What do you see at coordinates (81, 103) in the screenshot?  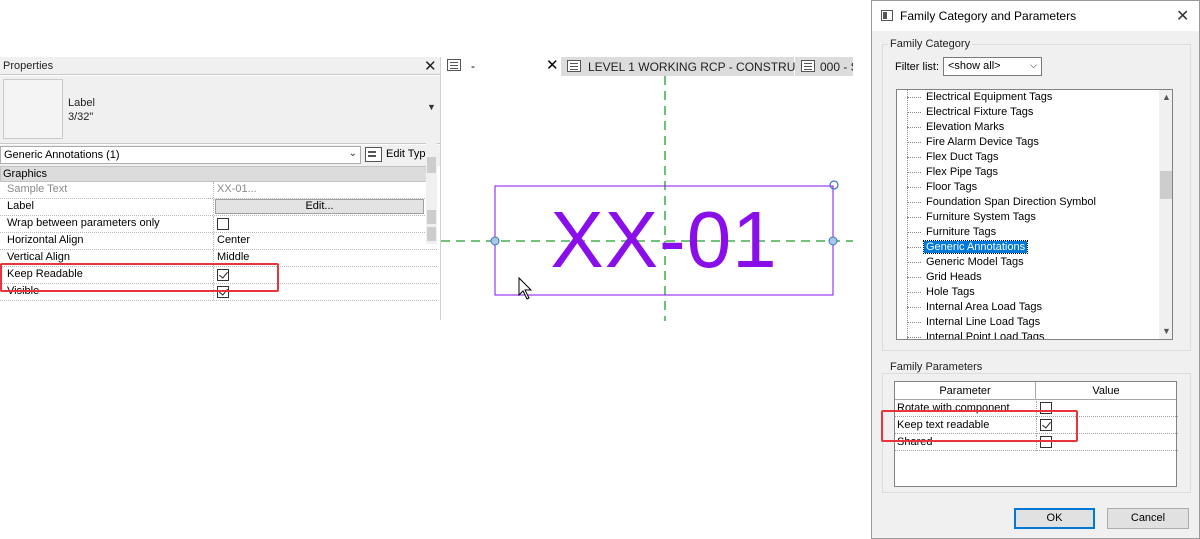 I see `type-name-line1: Label` at bounding box center [81, 103].